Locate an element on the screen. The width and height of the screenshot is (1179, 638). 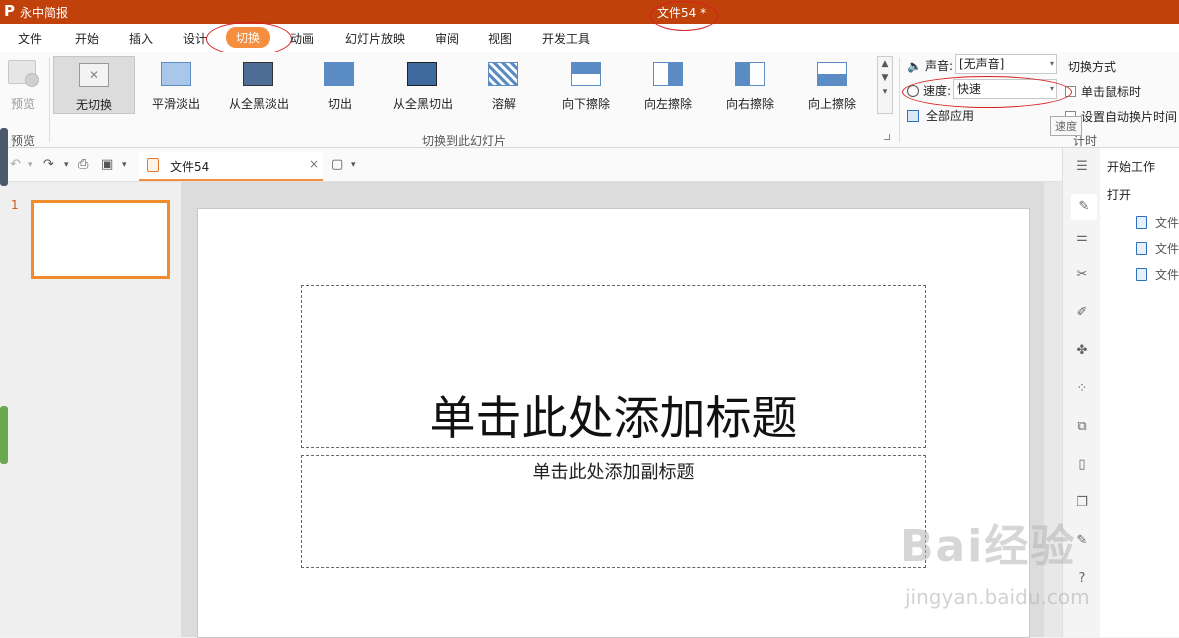
effect-smooth-fade: 平滑淡出 is located at coordinates (176, 85).